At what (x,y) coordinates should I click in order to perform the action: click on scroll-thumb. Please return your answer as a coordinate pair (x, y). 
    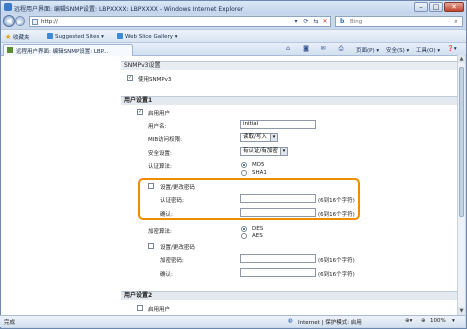
    Looking at the image, I should click on (461, 142).